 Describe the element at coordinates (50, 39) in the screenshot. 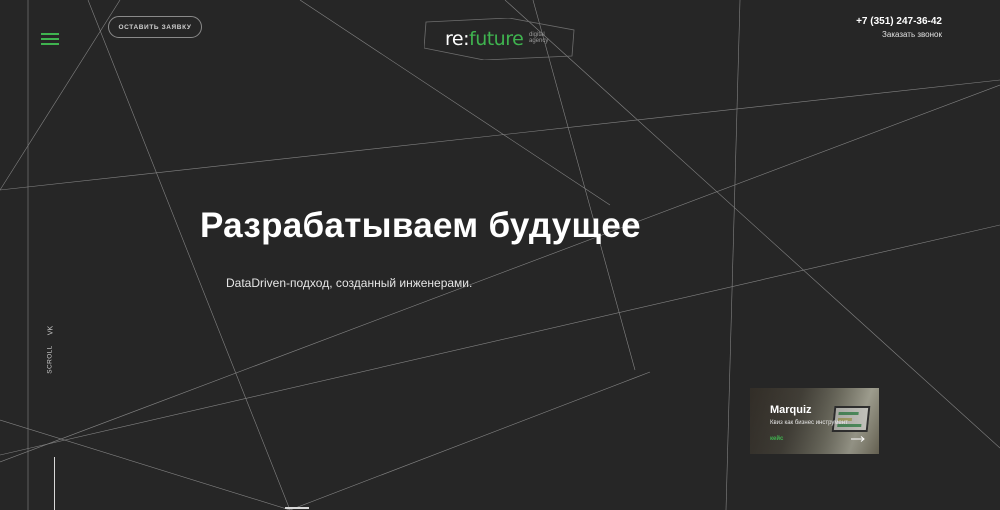

I see `menu-button` at that location.